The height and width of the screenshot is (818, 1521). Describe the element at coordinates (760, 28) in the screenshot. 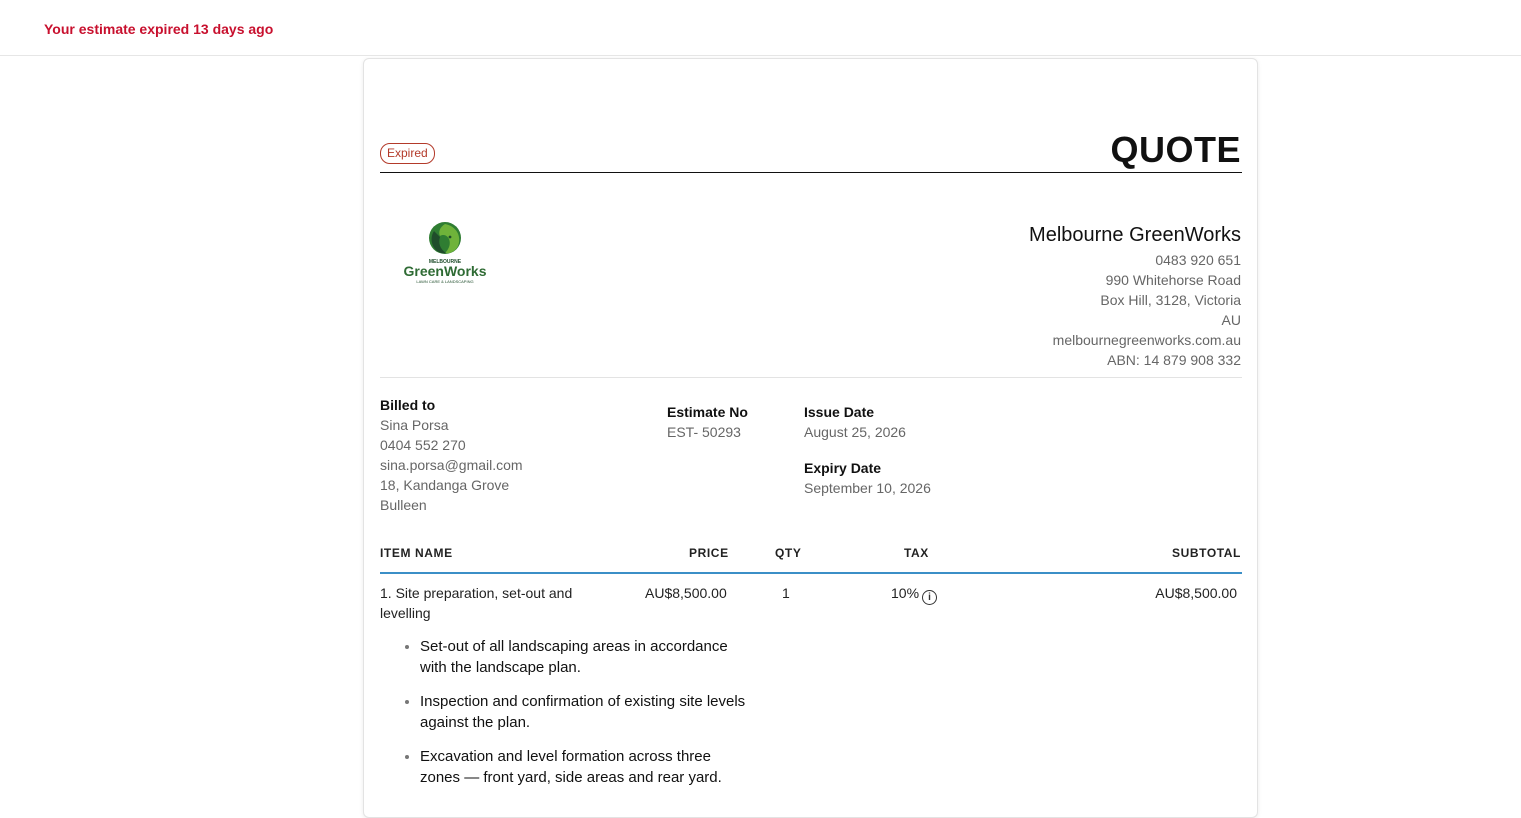

I see `expiry-banner: Your estimate expired 13 days ago` at that location.